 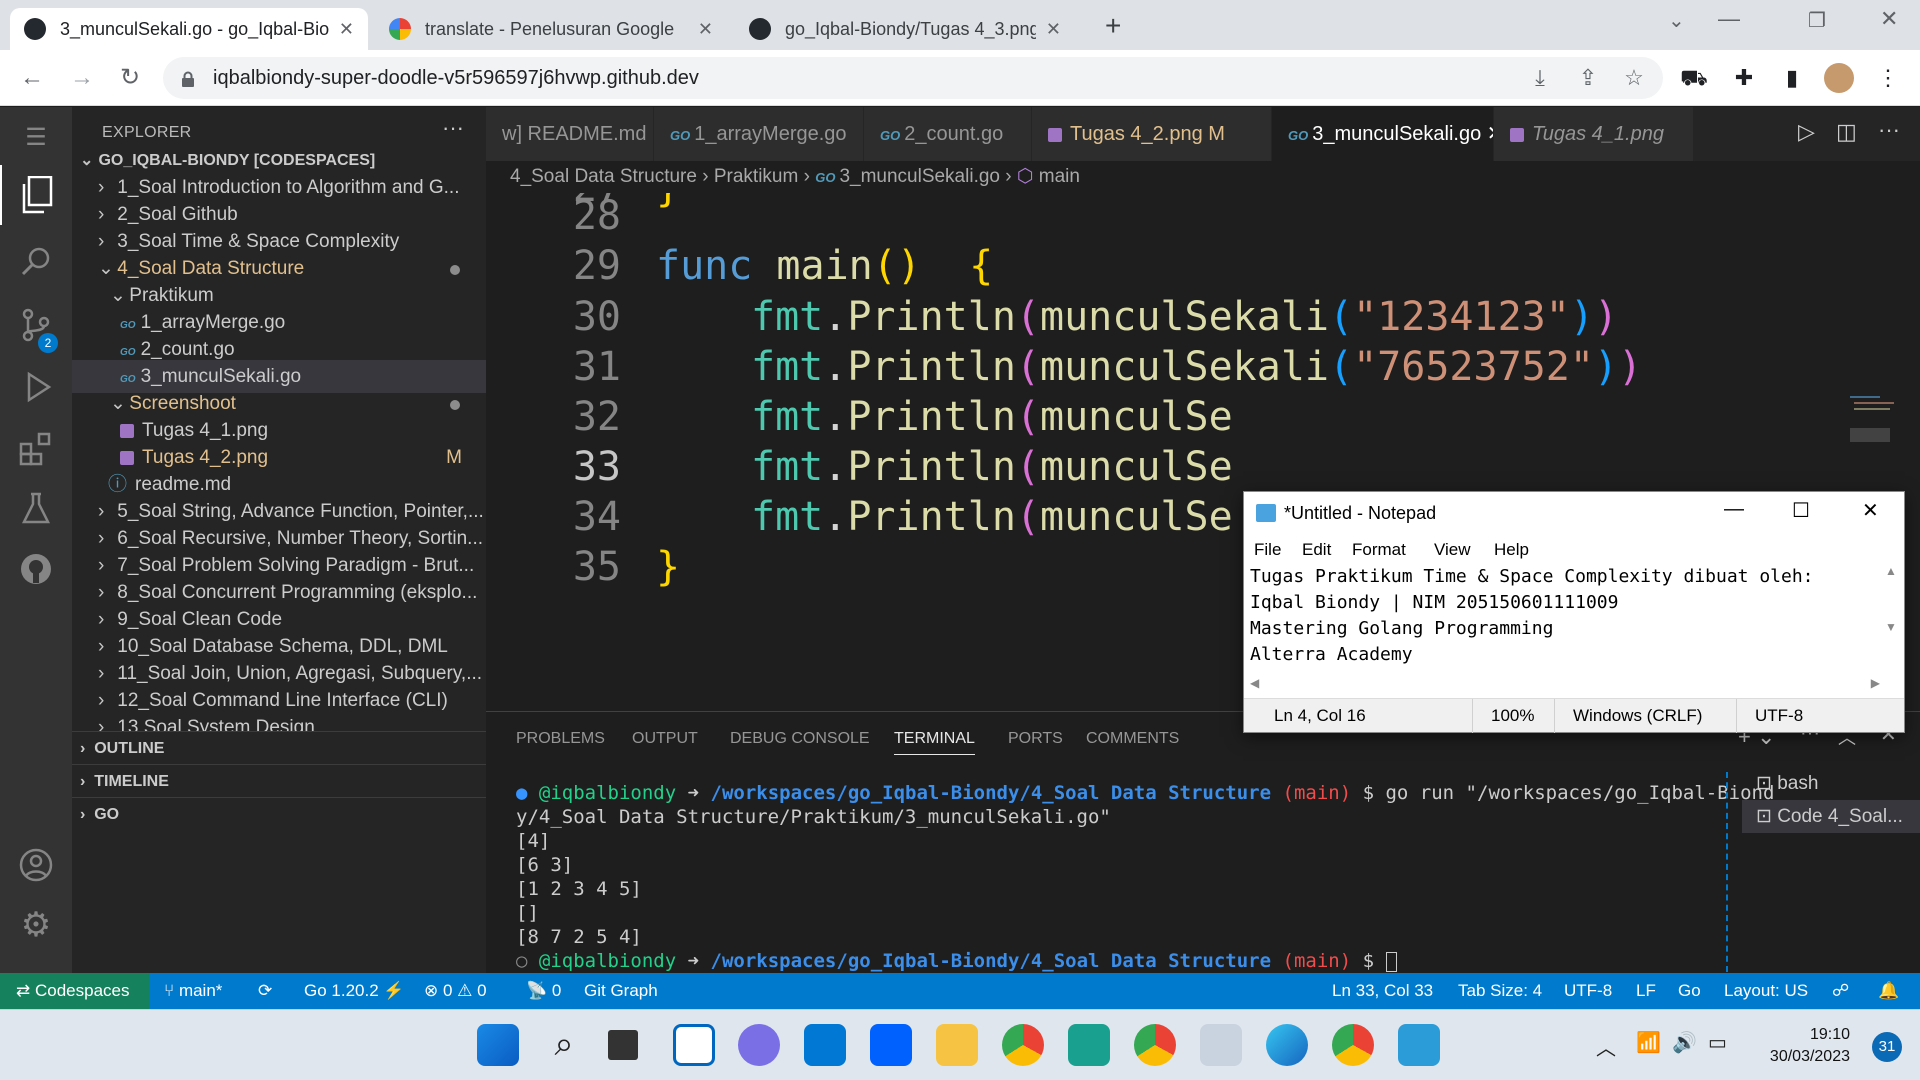 I want to click on notepad-taskbar-icon, so click(x=1419, y=1045).